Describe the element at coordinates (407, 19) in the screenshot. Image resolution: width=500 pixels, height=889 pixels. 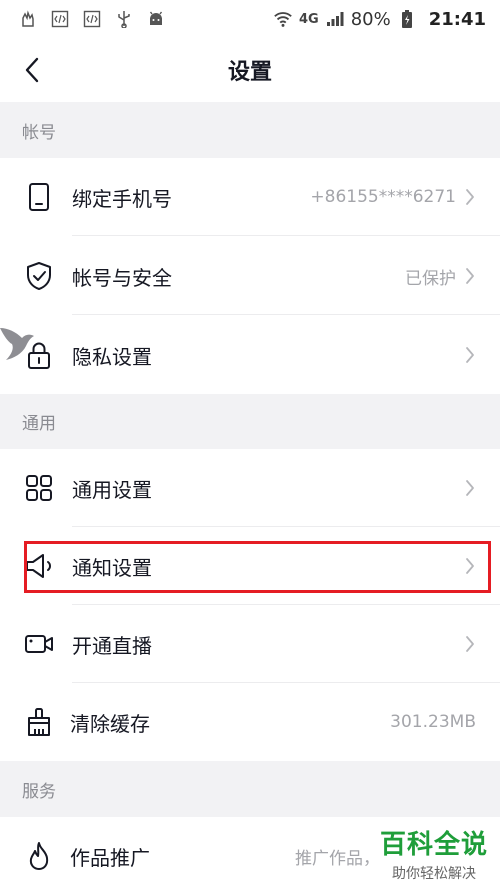
I see `battery-charging-icon` at that location.